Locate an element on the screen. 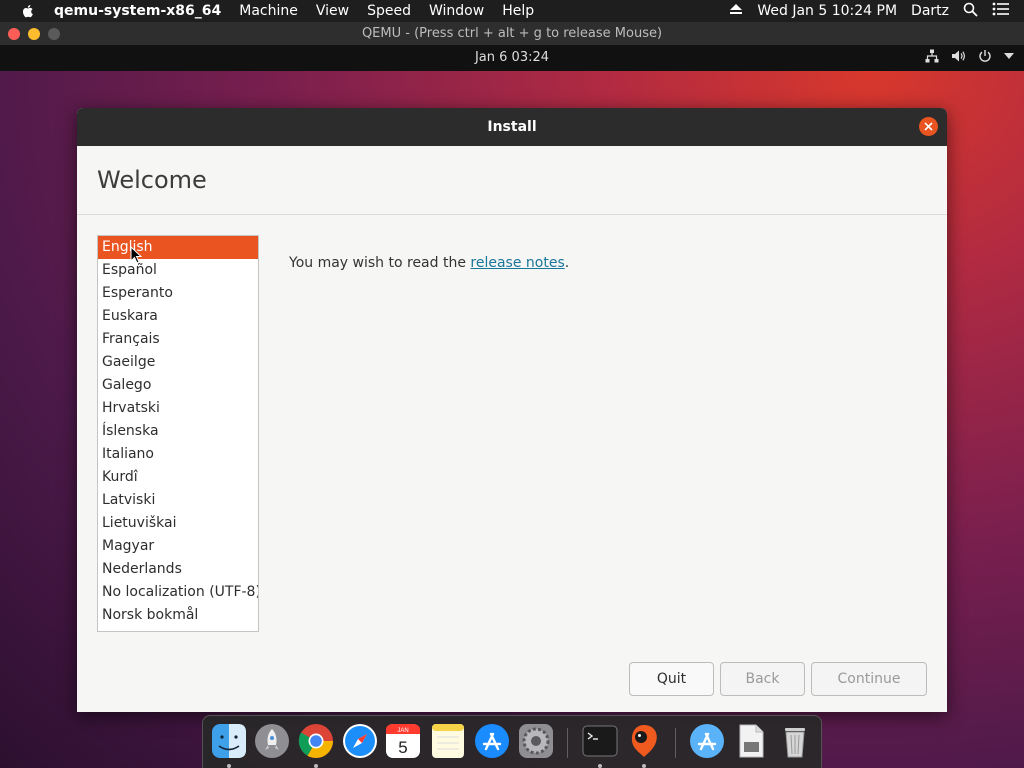  volume-icon is located at coordinates (958, 56).